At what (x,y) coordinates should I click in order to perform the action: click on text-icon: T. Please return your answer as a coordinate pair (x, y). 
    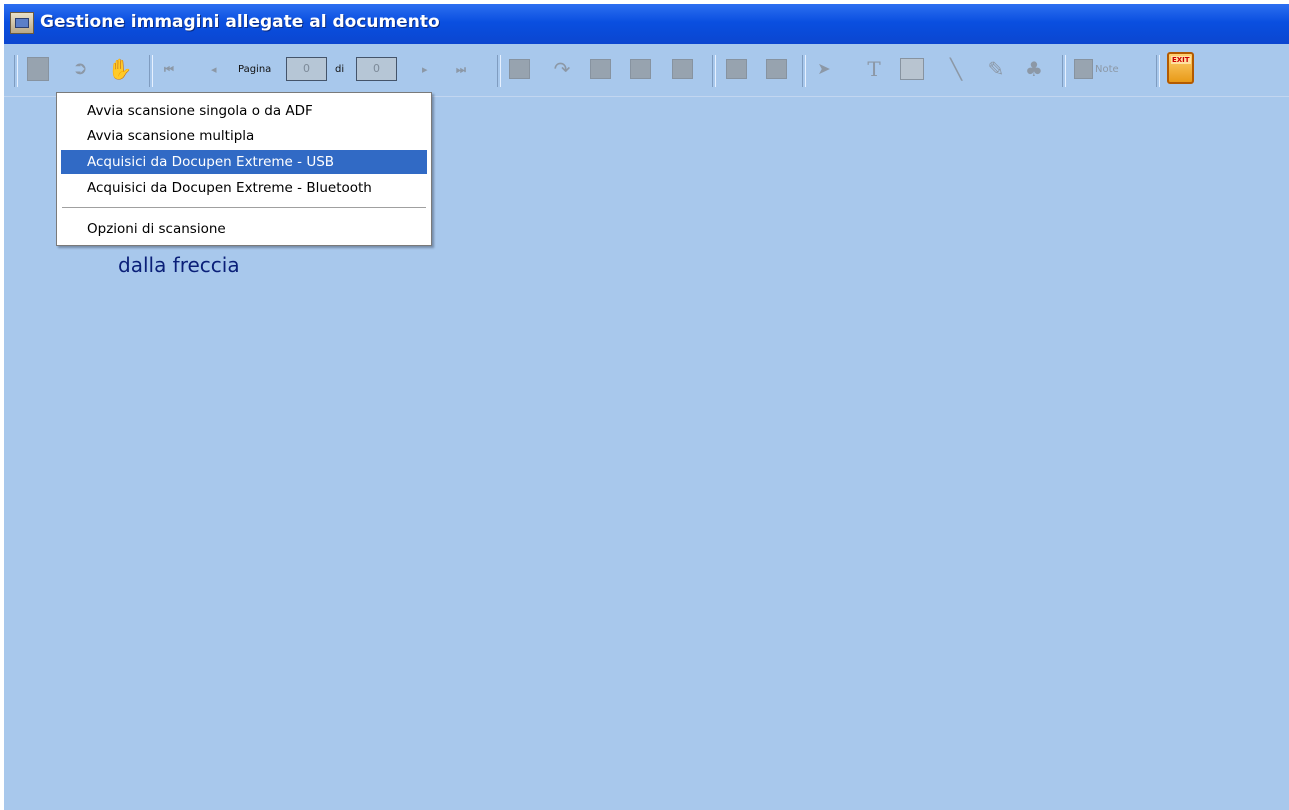
    Looking at the image, I should click on (874, 69).